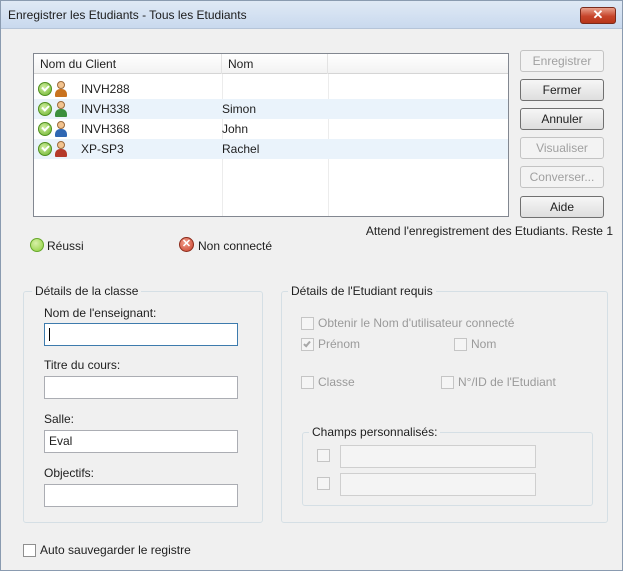 The width and height of the screenshot is (623, 571). What do you see at coordinates (271, 149) in the screenshot?
I see `list-item: XP-SP3 Rachel` at bounding box center [271, 149].